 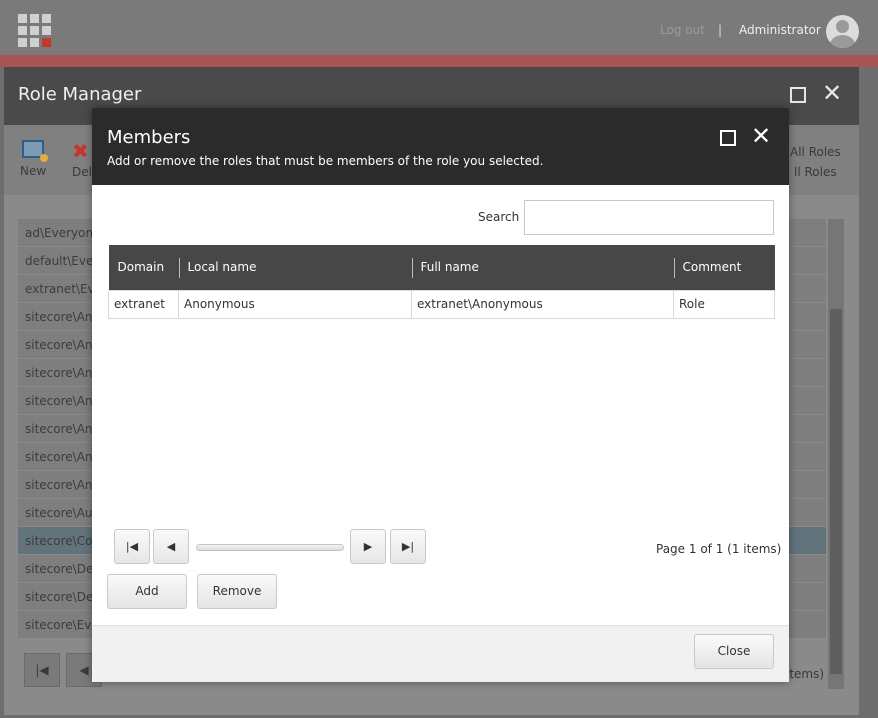 I want to click on accent-strip, so click(x=439, y=61).